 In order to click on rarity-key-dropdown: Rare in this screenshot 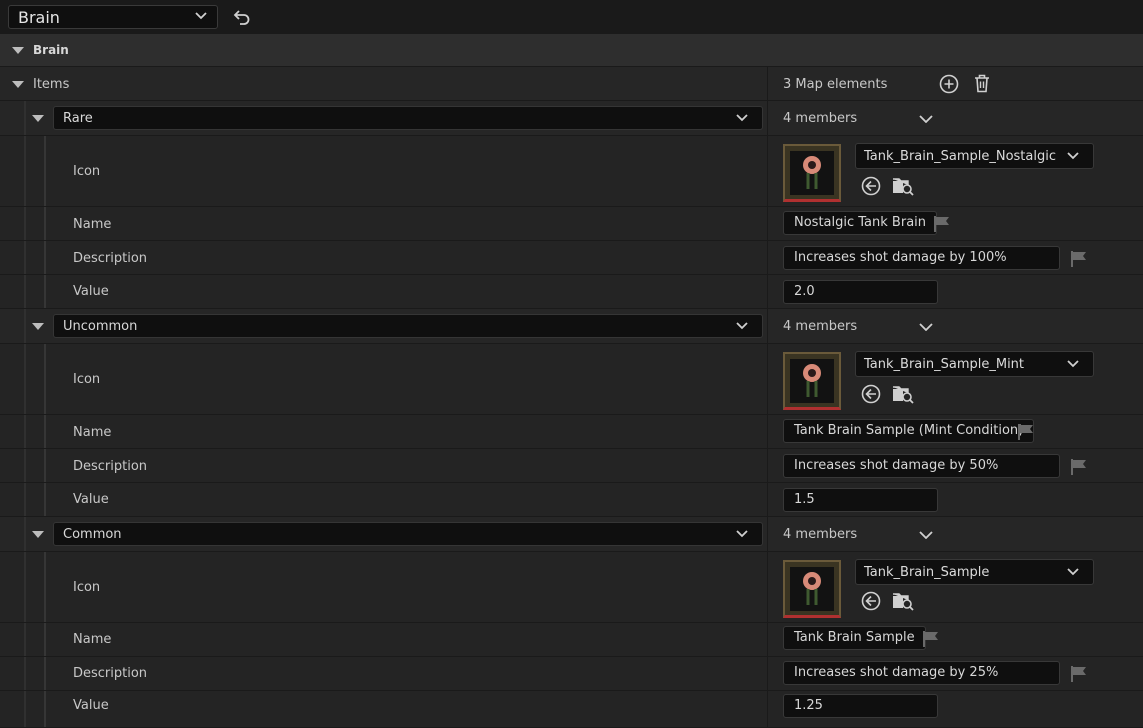, I will do `click(408, 118)`.